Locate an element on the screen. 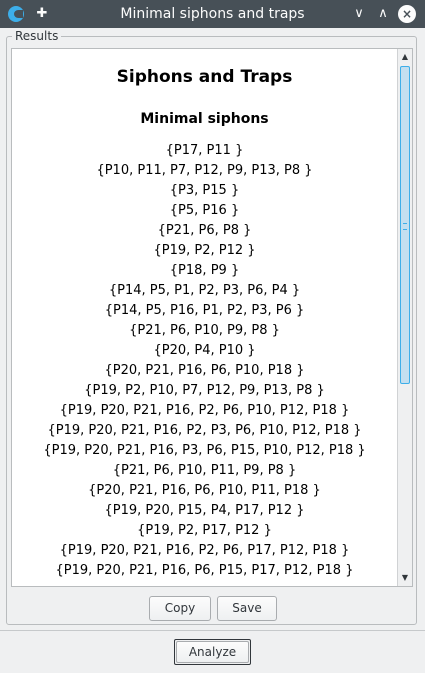 This screenshot has height=673, width=425. vertical-scrollbar: ▲ ▼ is located at coordinates (404, 317).